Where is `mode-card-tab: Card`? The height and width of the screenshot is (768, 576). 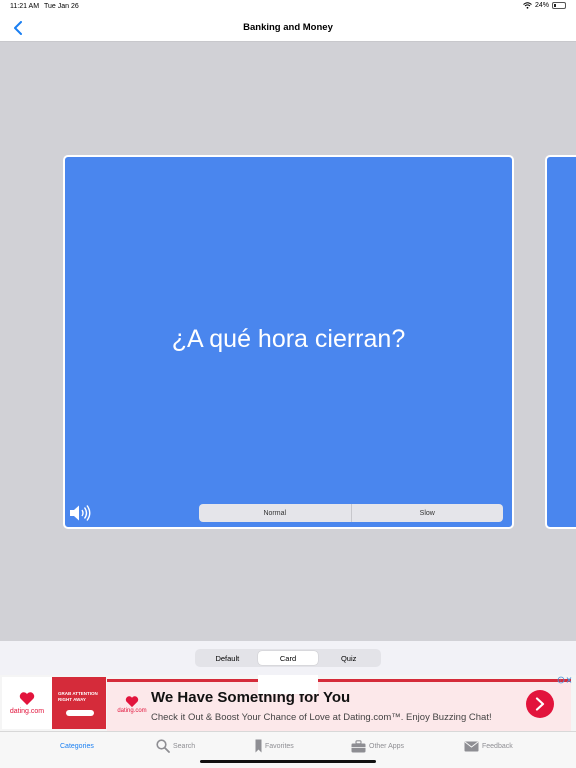 mode-card-tab: Card is located at coordinates (288, 658).